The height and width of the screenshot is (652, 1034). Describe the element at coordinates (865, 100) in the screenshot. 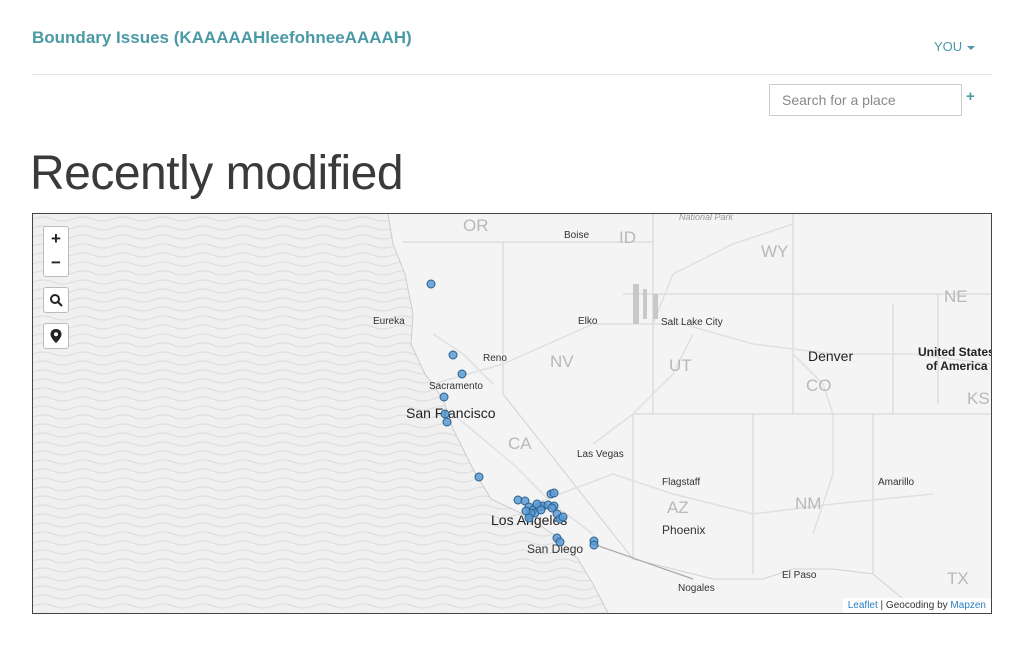

I see `place-search-input` at that location.